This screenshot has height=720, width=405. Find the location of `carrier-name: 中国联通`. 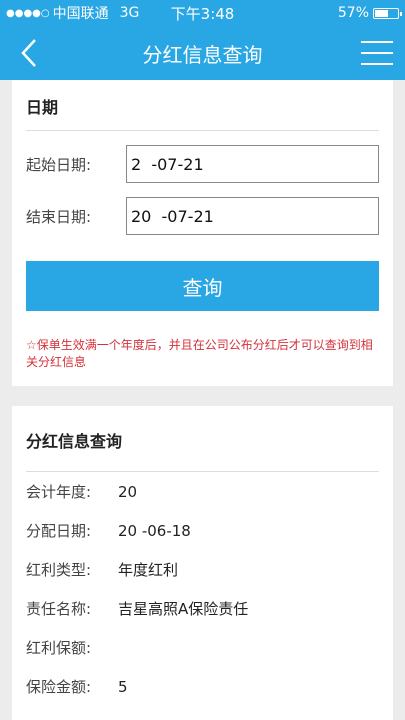

carrier-name: 中国联通 is located at coordinates (80, 14).